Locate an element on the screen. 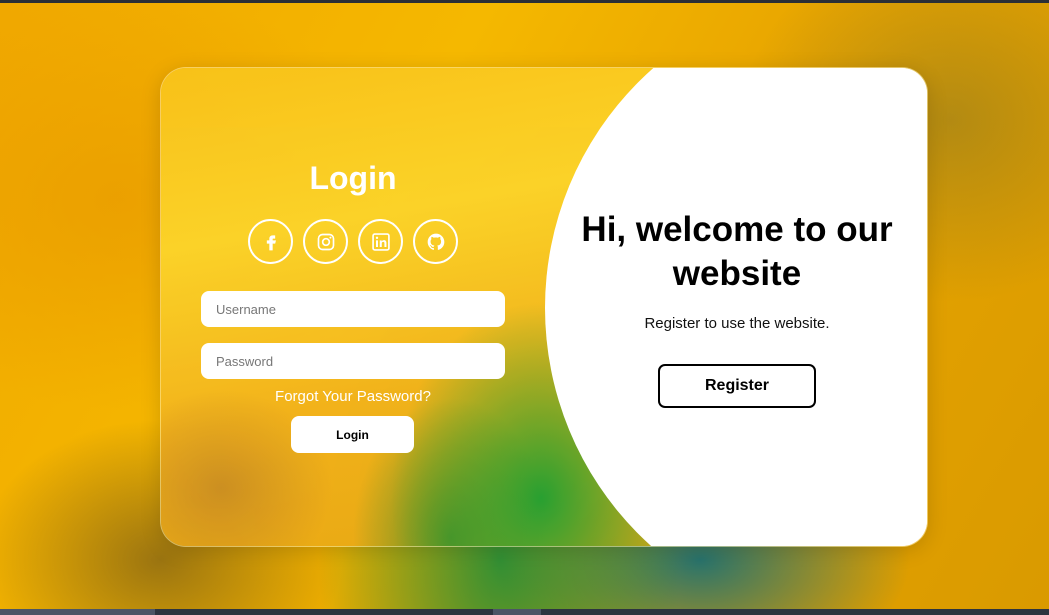 This screenshot has height=615, width=1049. facebook-icon is located at coordinates (271, 242).